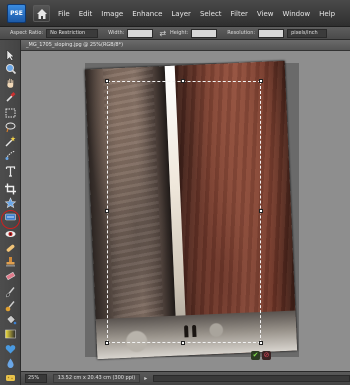  I want to click on brush-tool-icon, so click(10, 292).